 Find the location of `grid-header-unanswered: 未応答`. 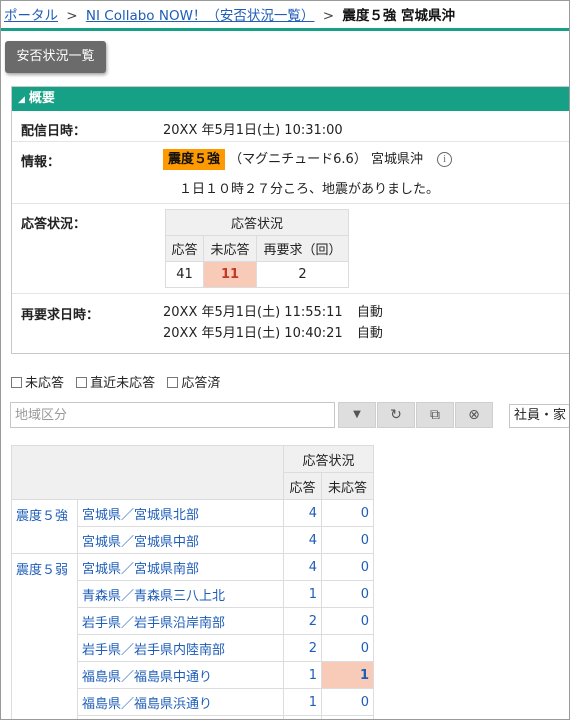

grid-header-unanswered: 未応答 is located at coordinates (347, 486).